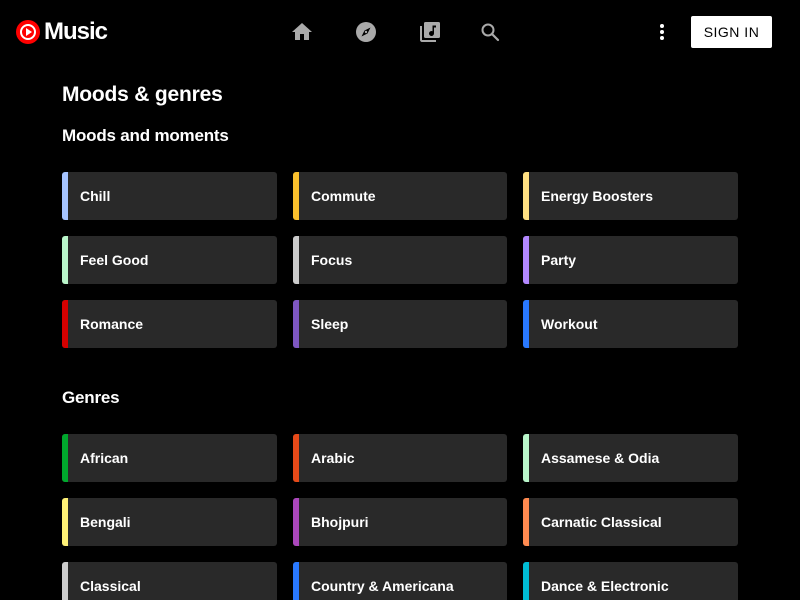 This screenshot has height=600, width=800. I want to click on genres-section-title: Genres, so click(91, 397).